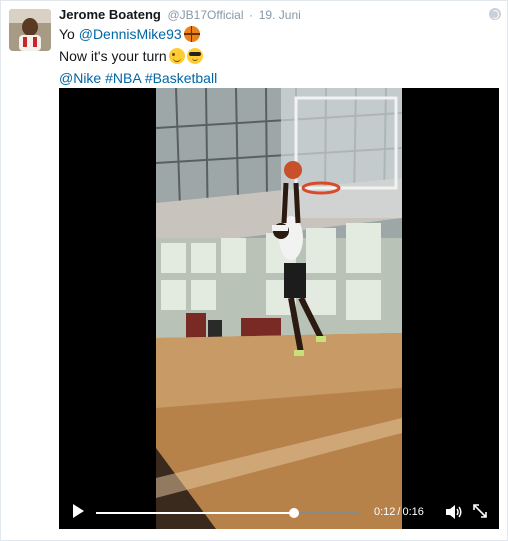 The width and height of the screenshot is (508, 541). Describe the element at coordinates (480, 511) in the screenshot. I see `fullscreen-icon` at that location.